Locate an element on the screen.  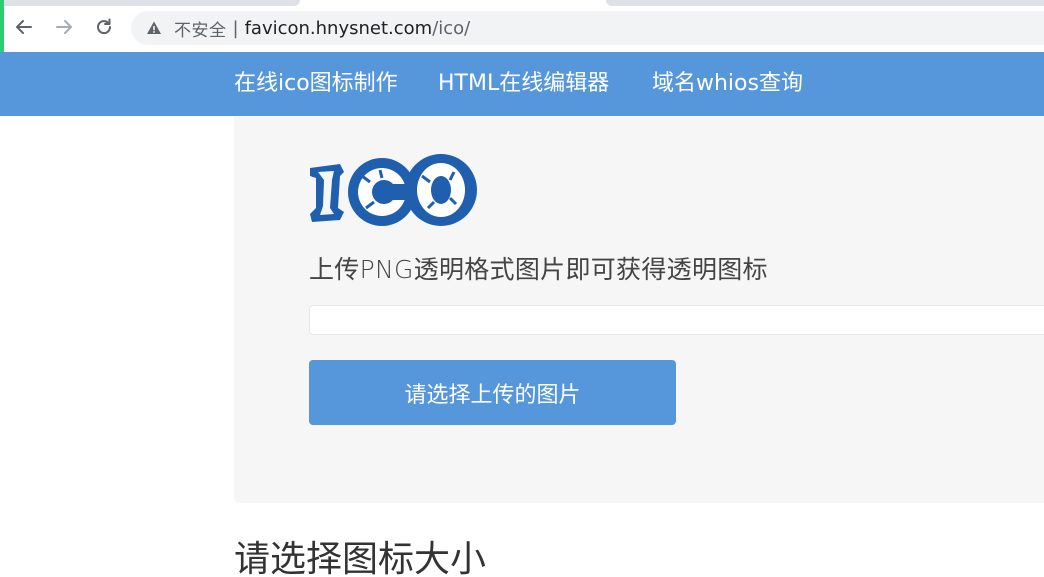
arrow-right-icon is located at coordinates (64, 27).